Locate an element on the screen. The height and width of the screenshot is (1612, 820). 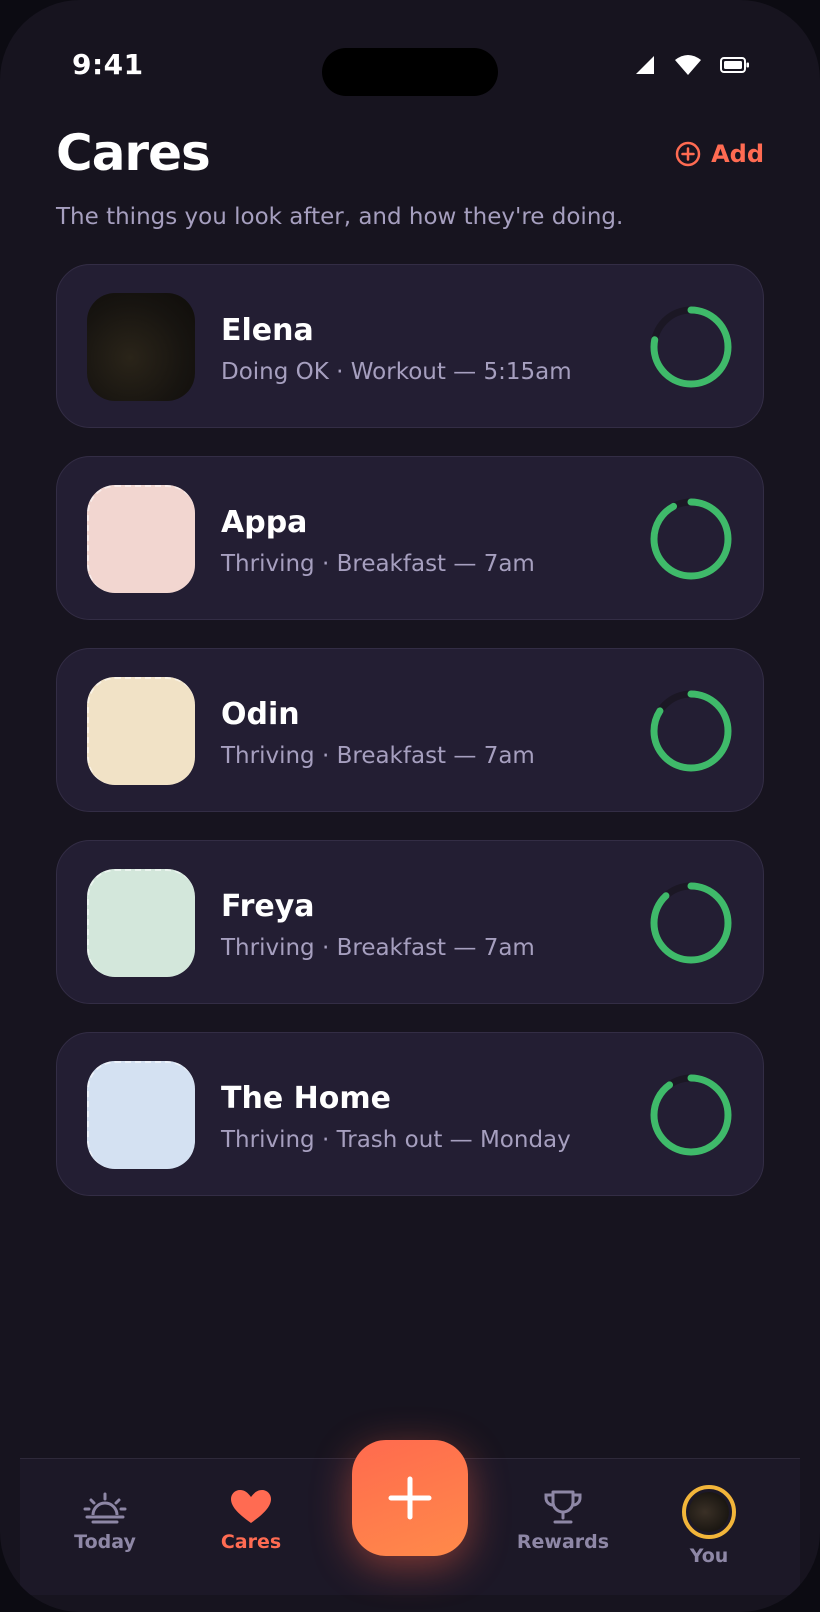
plus-icon is located at coordinates (410, 1498).